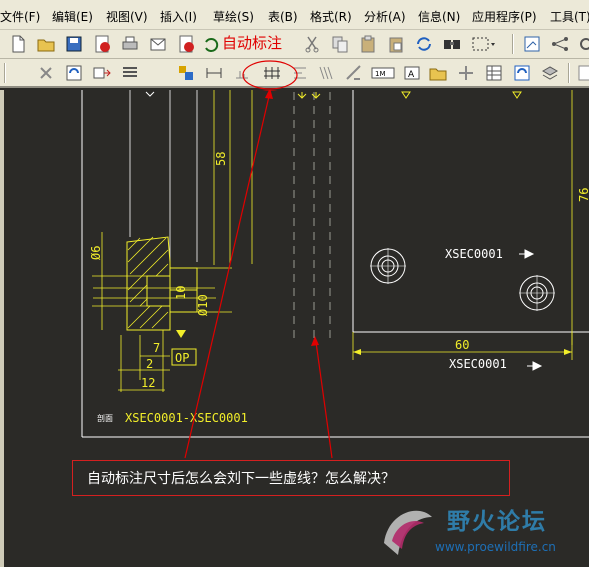 This screenshot has width=589, height=567. Describe the element at coordinates (186, 73) in the screenshot. I see `show-annotations-icon` at that location.